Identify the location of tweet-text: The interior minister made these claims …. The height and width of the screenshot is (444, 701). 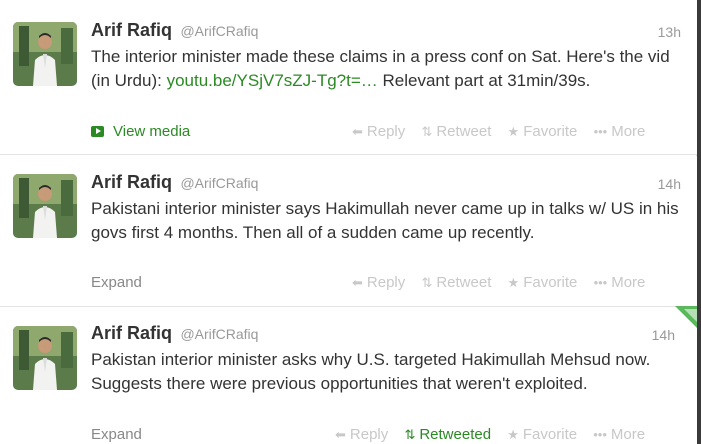
(391, 69).